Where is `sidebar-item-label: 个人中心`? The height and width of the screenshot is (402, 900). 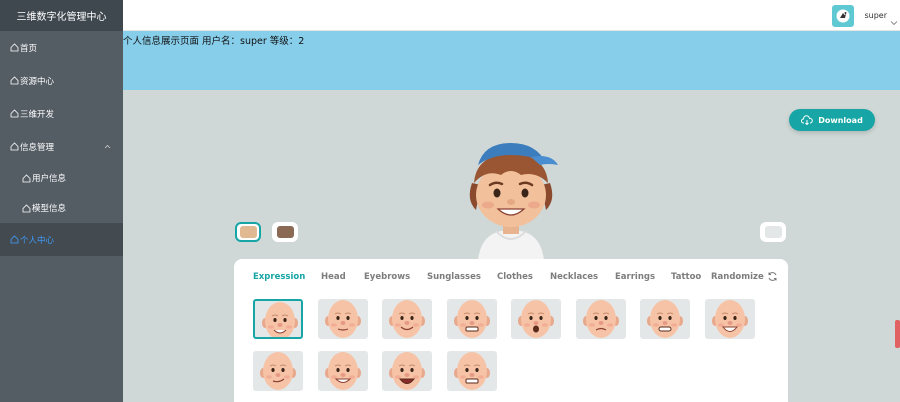 sidebar-item-label: 个人中心 is located at coordinates (37, 240).